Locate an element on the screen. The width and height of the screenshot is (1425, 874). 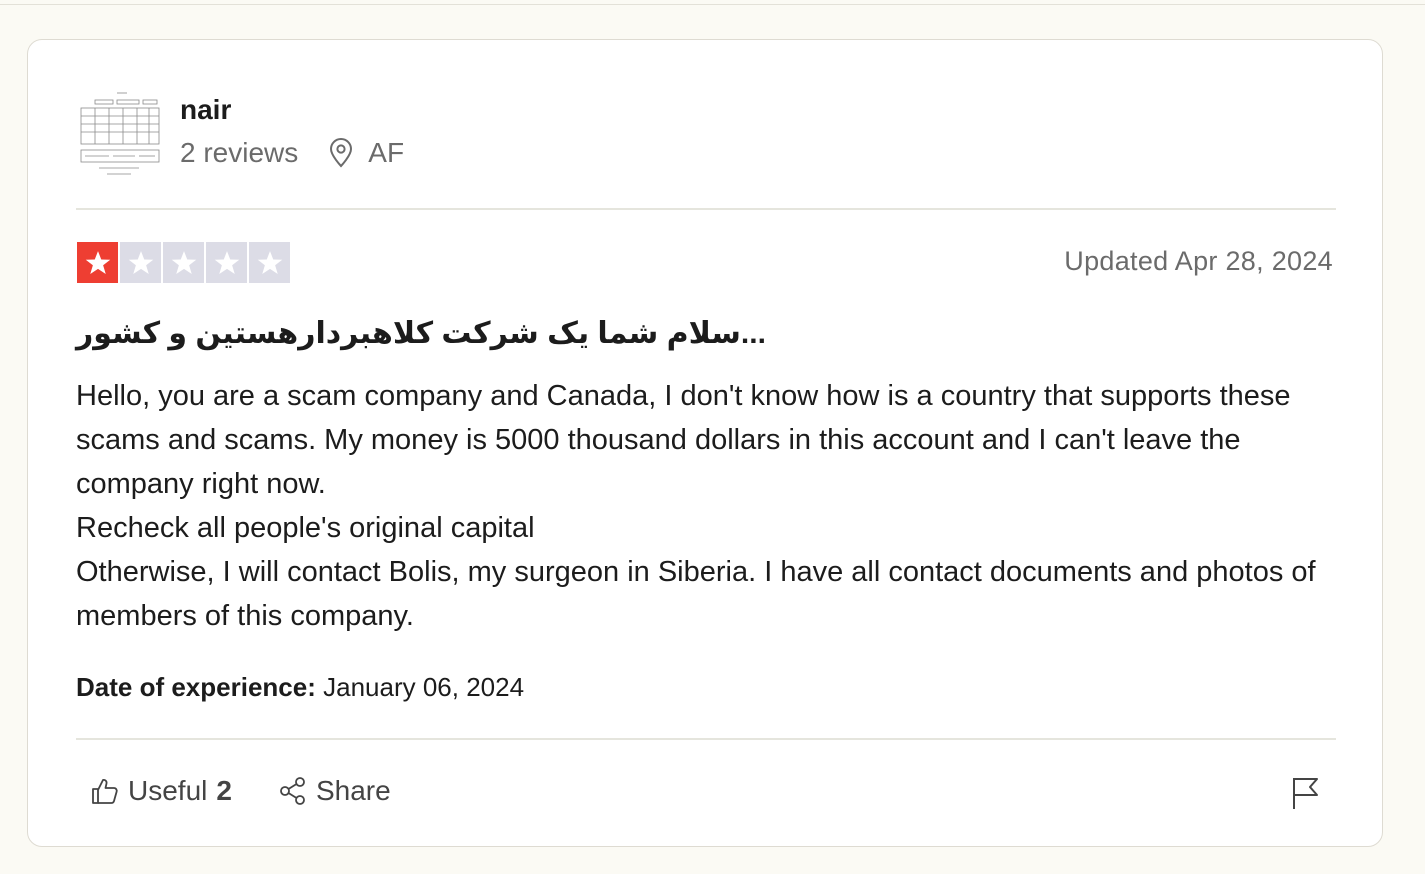
author-meta: 2 reviews AF is located at coordinates (292, 153).